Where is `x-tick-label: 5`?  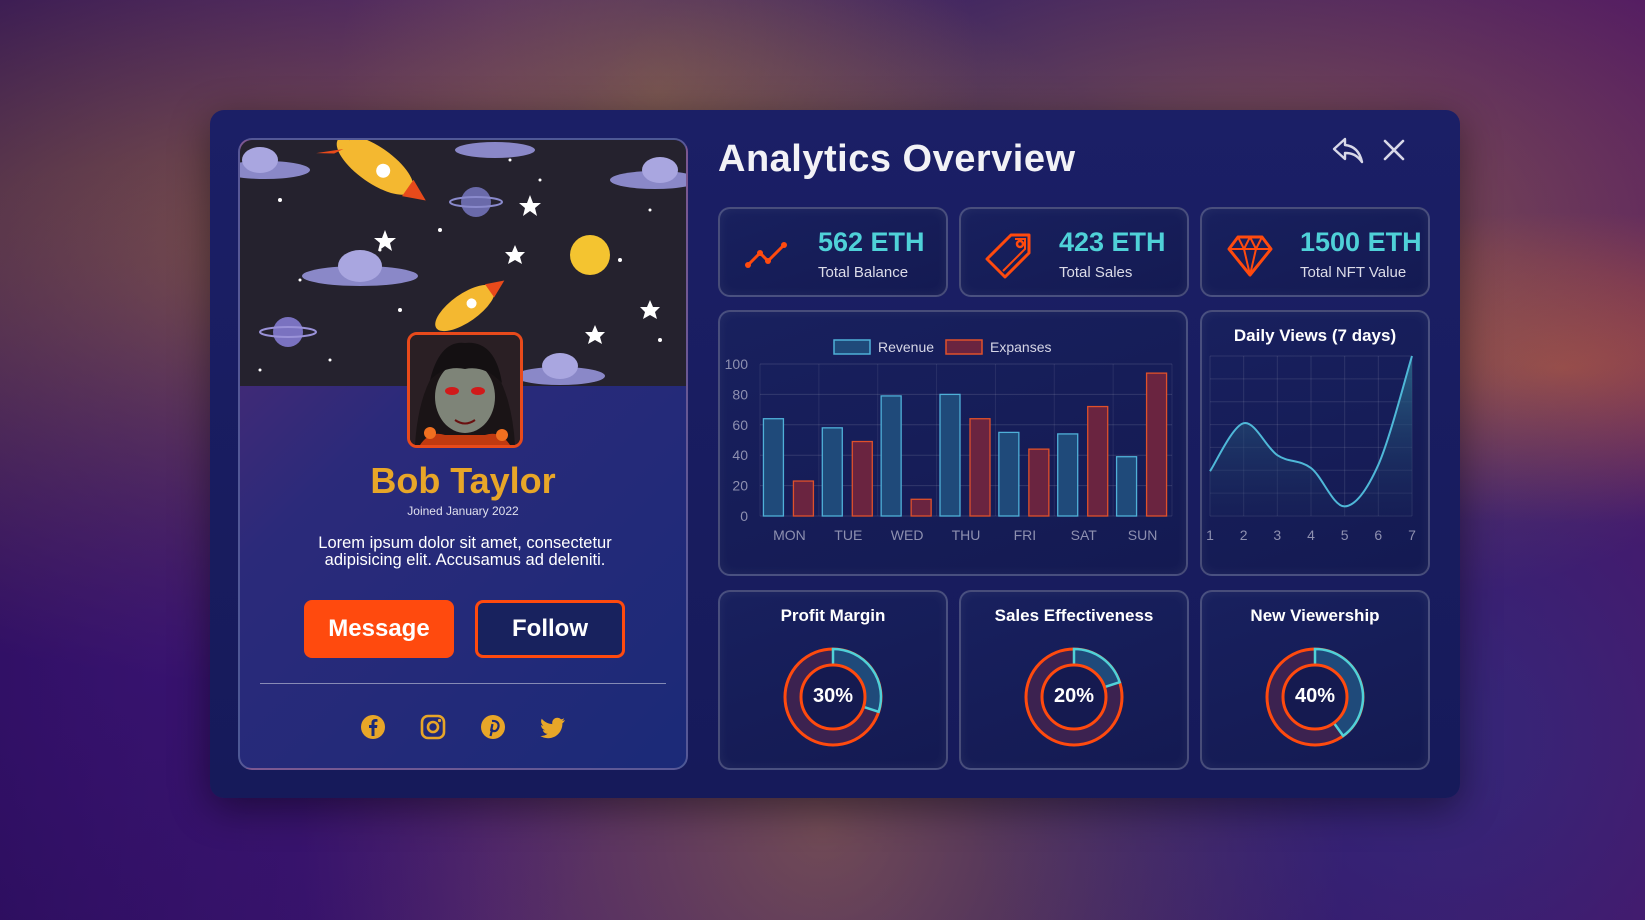 x-tick-label: 5 is located at coordinates (1345, 535).